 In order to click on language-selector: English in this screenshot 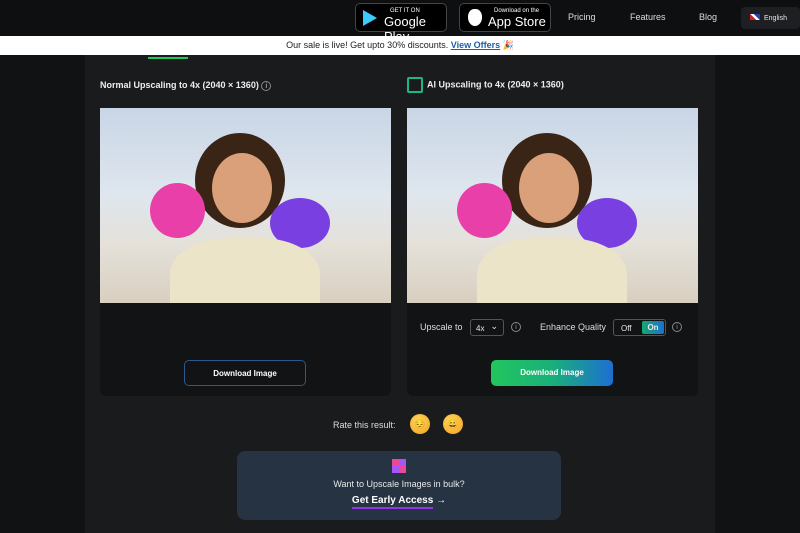, I will do `click(770, 18)`.